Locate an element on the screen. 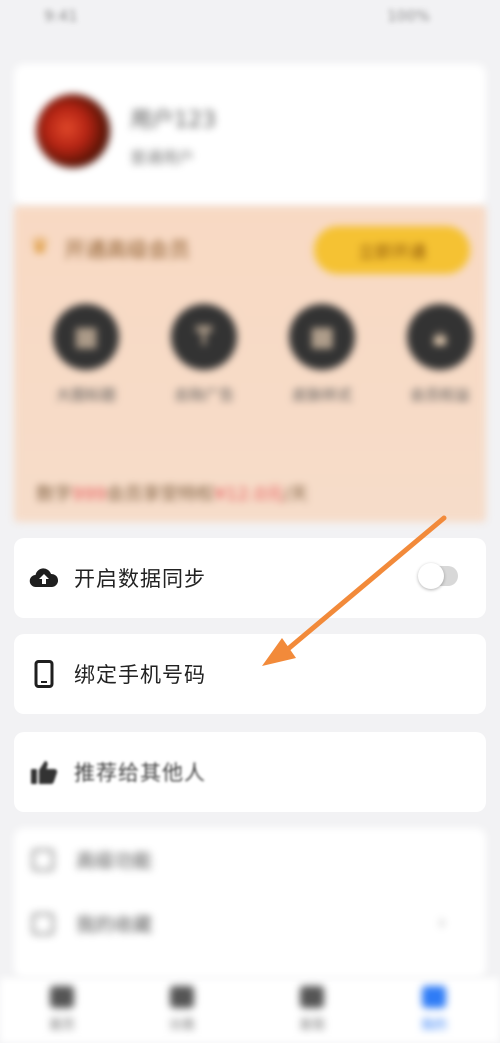  tab-label: 分类 is located at coordinates (181, 1025).